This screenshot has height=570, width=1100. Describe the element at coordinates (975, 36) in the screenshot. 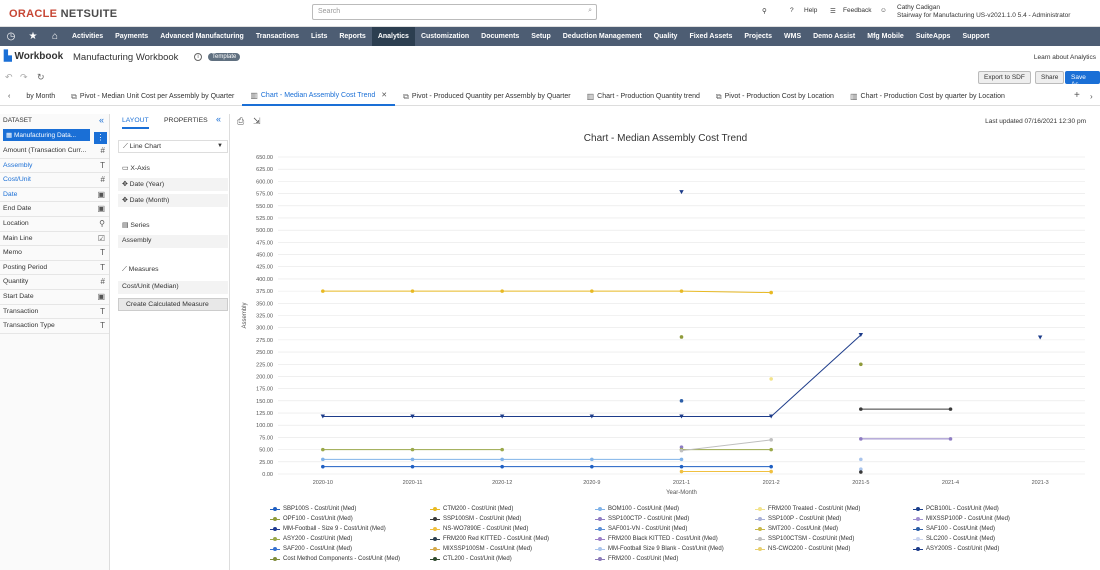

I see `nav-item-support: Support` at that location.